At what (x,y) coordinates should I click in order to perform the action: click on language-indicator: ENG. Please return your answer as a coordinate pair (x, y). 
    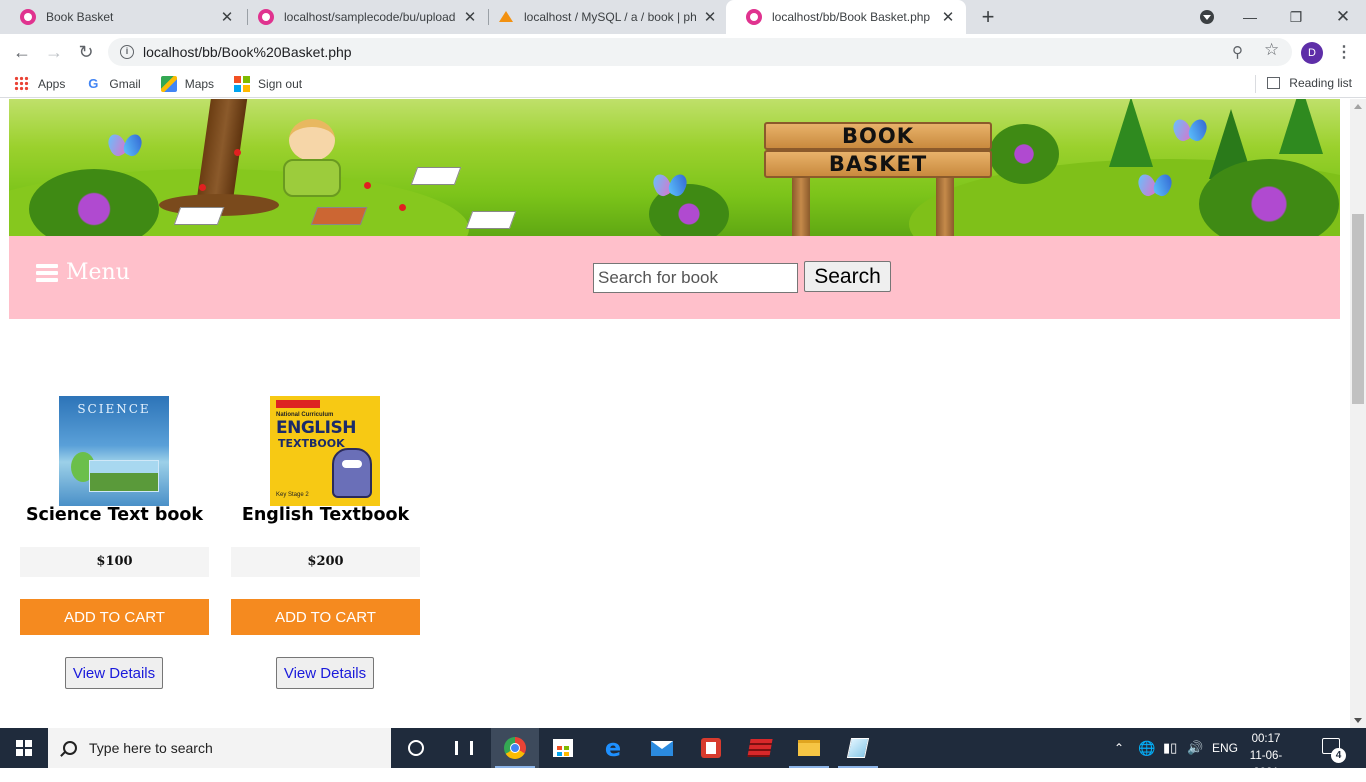
    Looking at the image, I should click on (1225, 748).